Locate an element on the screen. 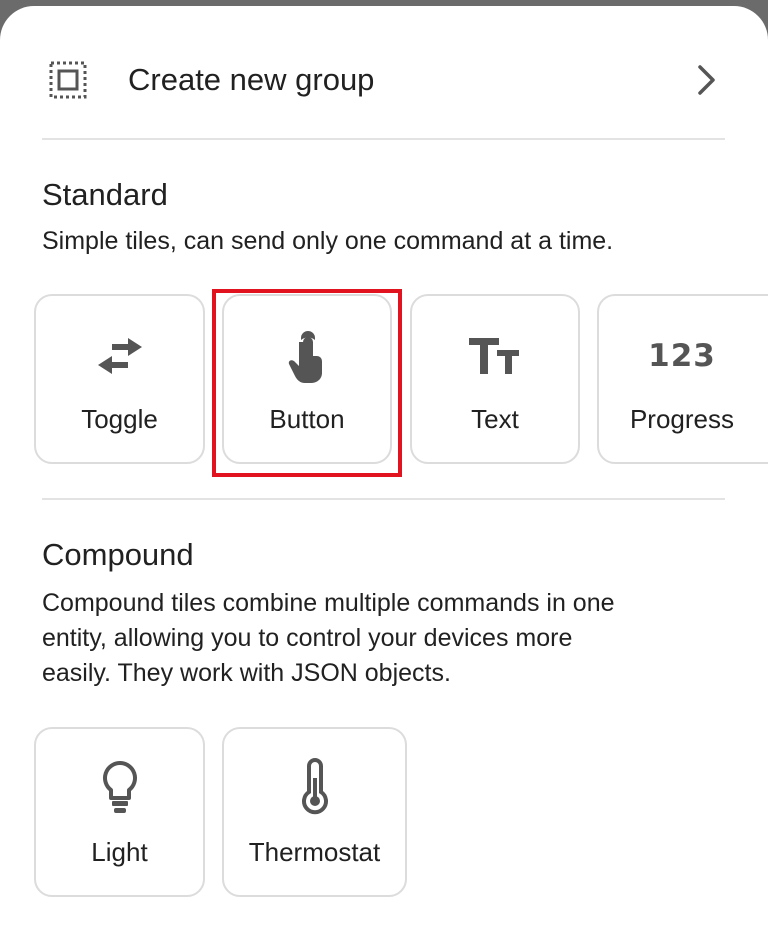 The width and height of the screenshot is (768, 940). tile-text: Text is located at coordinates (495, 379).